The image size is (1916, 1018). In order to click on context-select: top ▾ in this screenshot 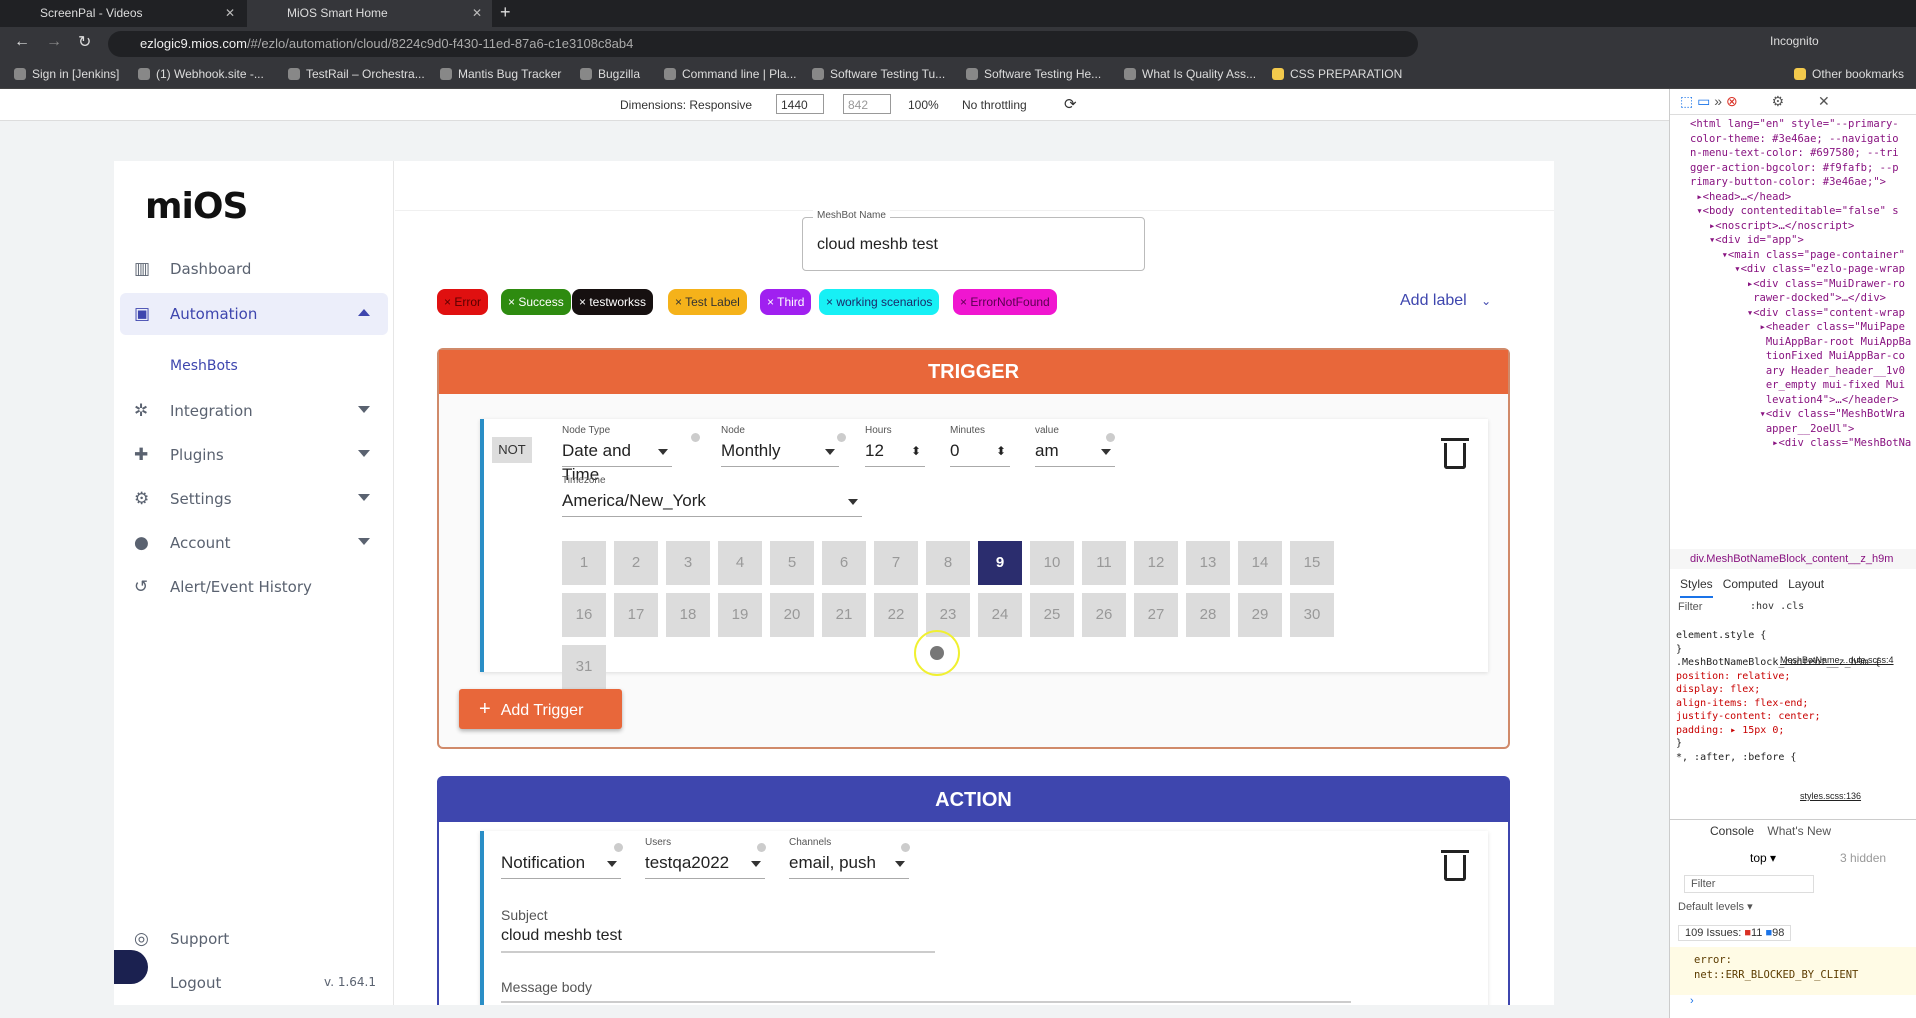, I will do `click(1763, 858)`.